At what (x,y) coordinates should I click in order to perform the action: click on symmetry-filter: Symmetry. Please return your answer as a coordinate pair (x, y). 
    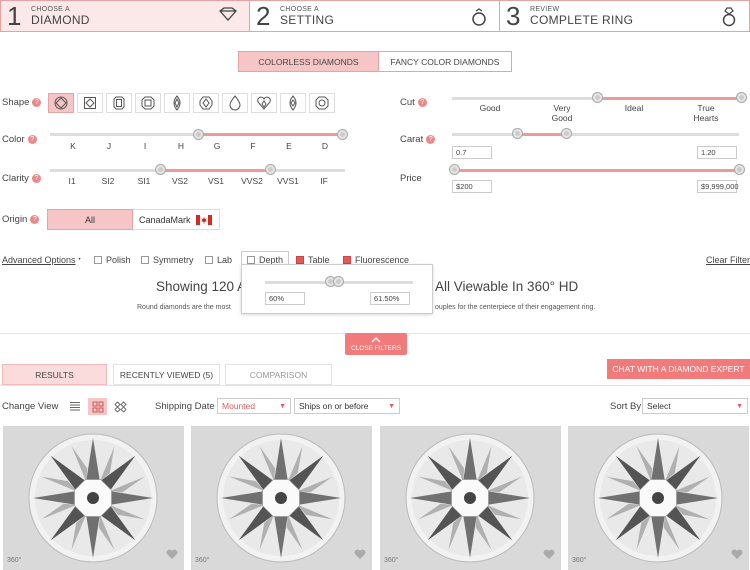
    Looking at the image, I should click on (167, 260).